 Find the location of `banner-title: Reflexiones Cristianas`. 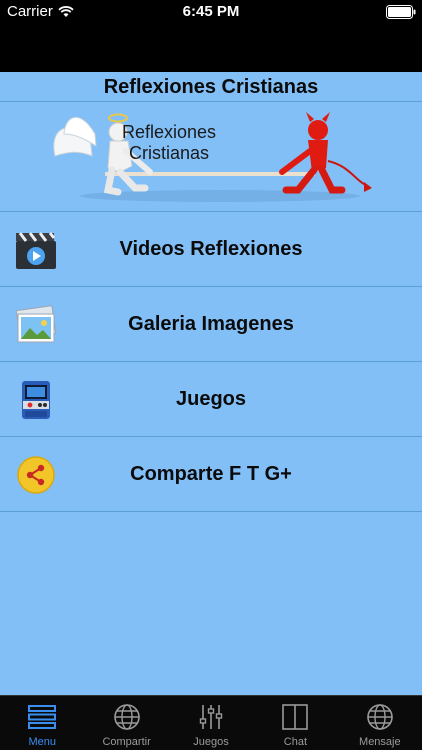

banner-title: Reflexiones Cristianas is located at coordinates (169, 143).